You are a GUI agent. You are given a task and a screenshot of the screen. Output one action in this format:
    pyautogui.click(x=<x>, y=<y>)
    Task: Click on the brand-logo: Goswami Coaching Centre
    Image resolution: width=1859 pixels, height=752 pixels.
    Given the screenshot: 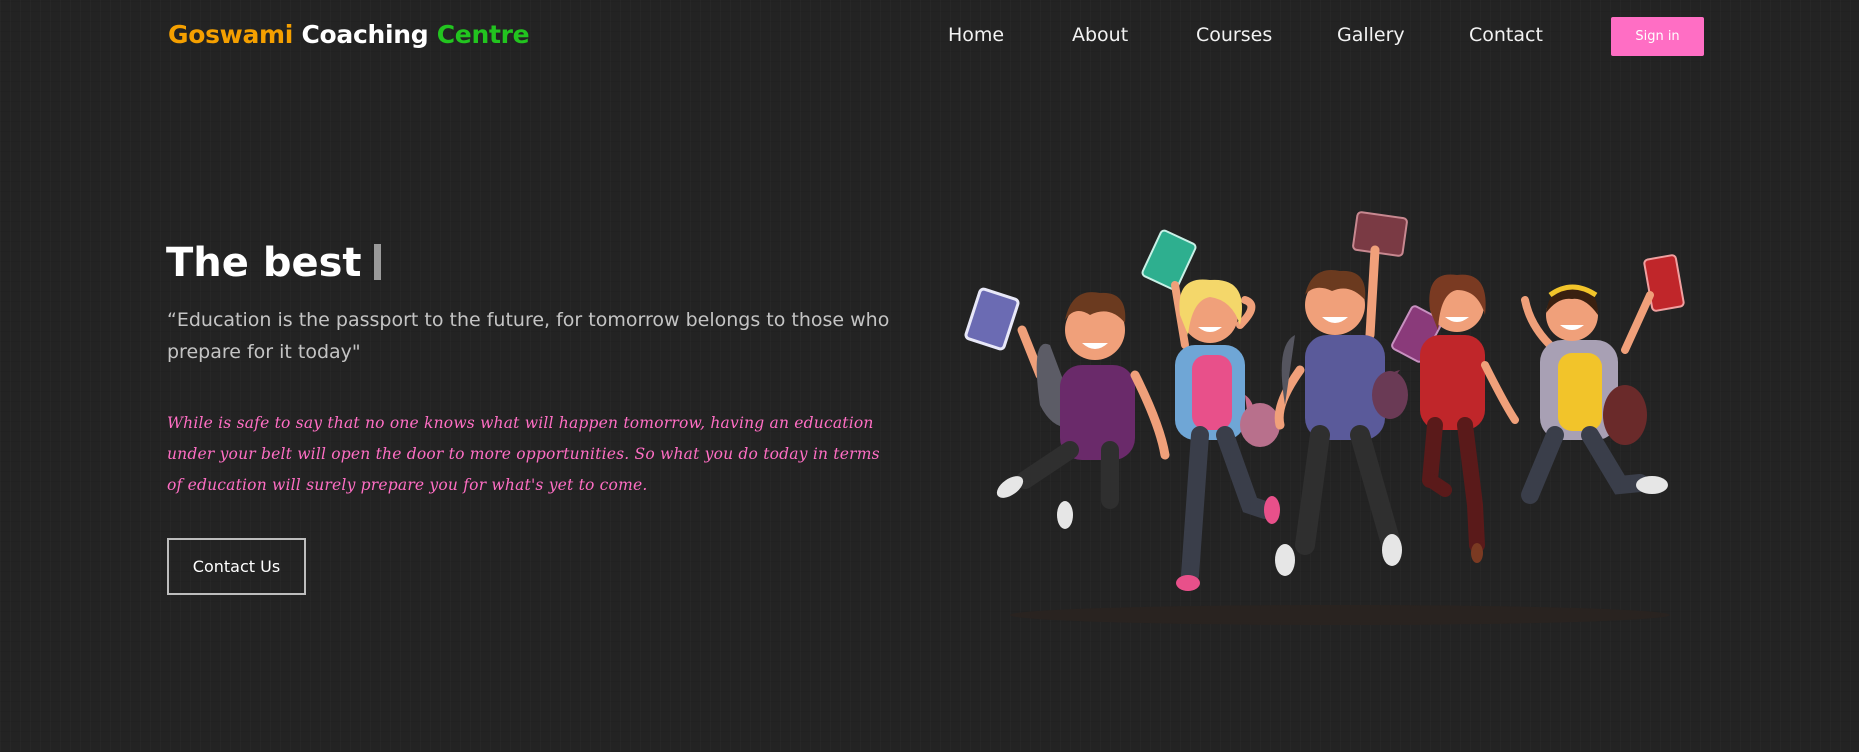 What is the action you would take?
    pyautogui.click(x=349, y=34)
    